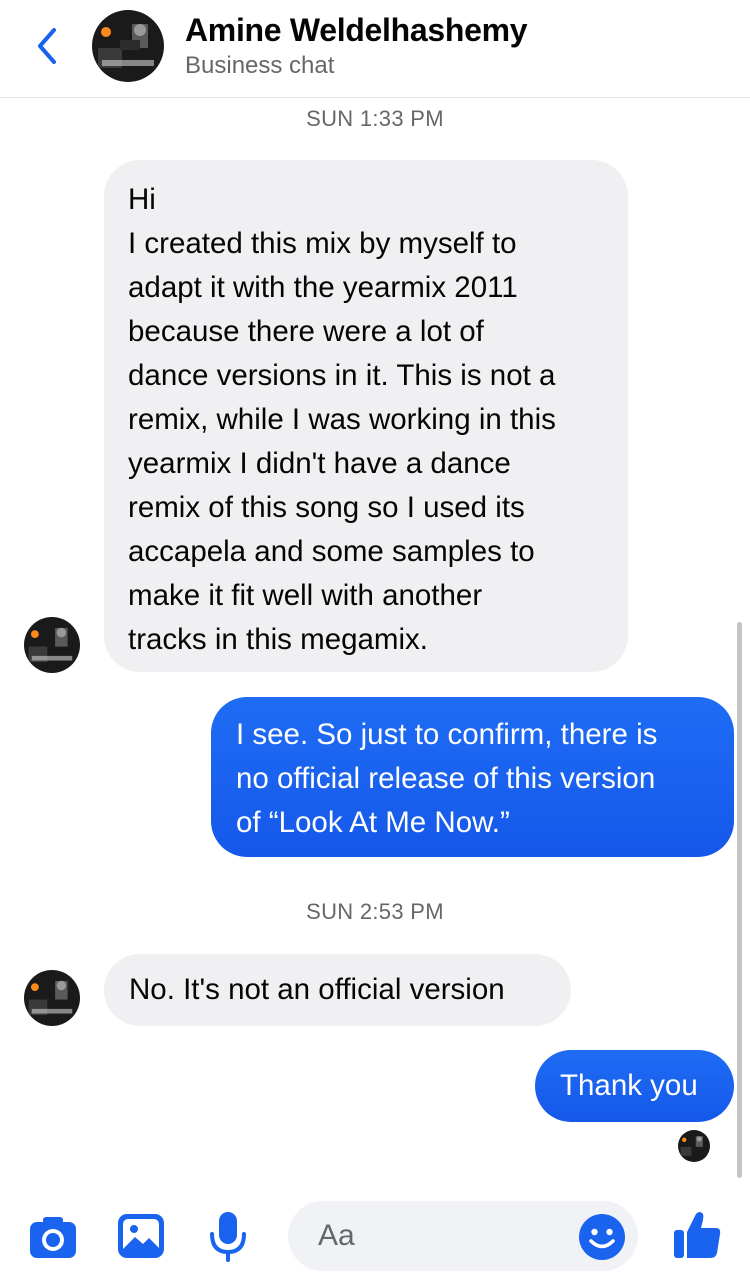  I want to click on message-line: tracks in this megamix., so click(278, 639).